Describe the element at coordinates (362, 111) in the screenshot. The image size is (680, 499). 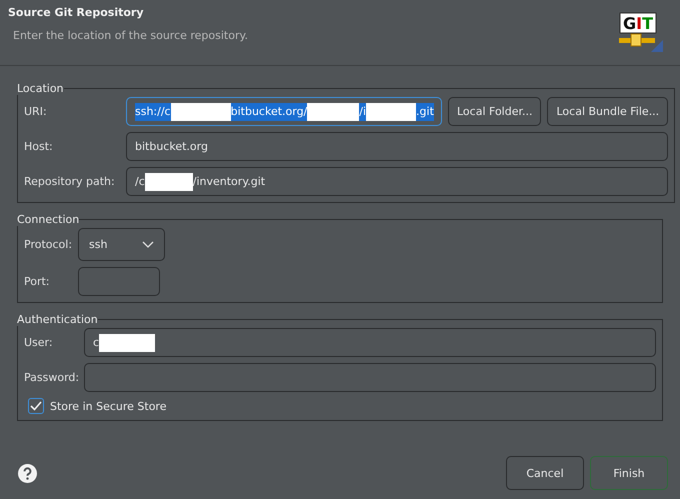
I see `value-text: /i` at that location.